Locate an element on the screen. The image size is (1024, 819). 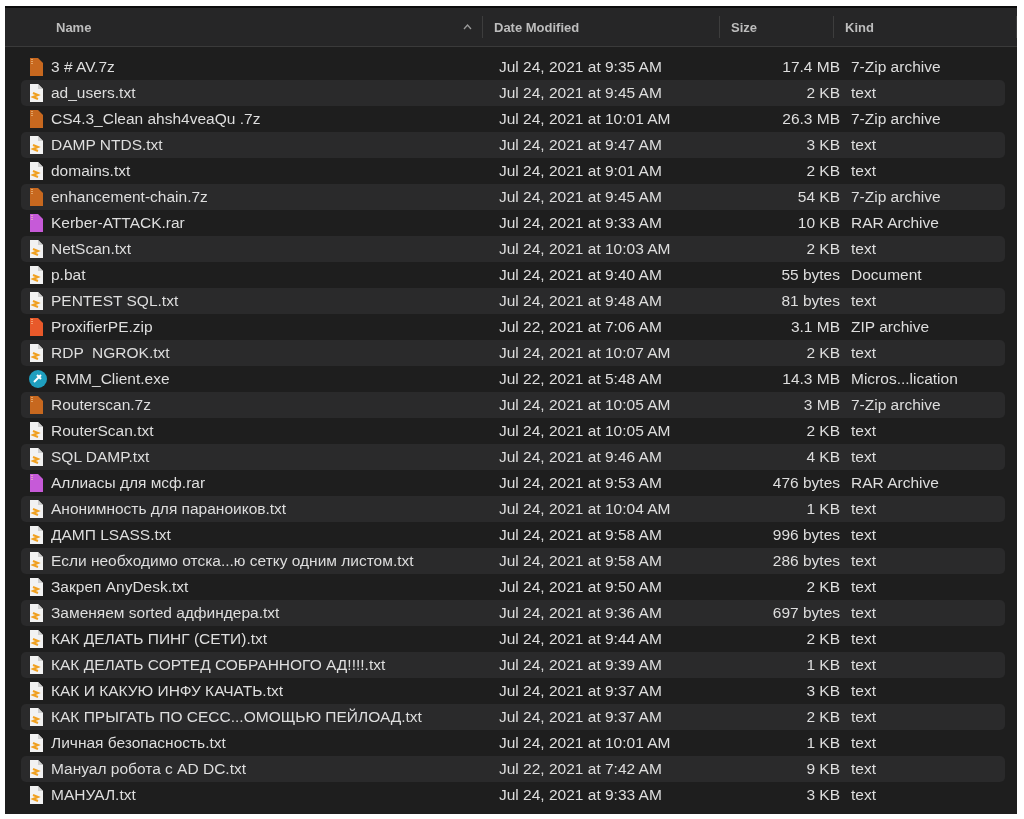
column-header: Size is located at coordinates (744, 27).